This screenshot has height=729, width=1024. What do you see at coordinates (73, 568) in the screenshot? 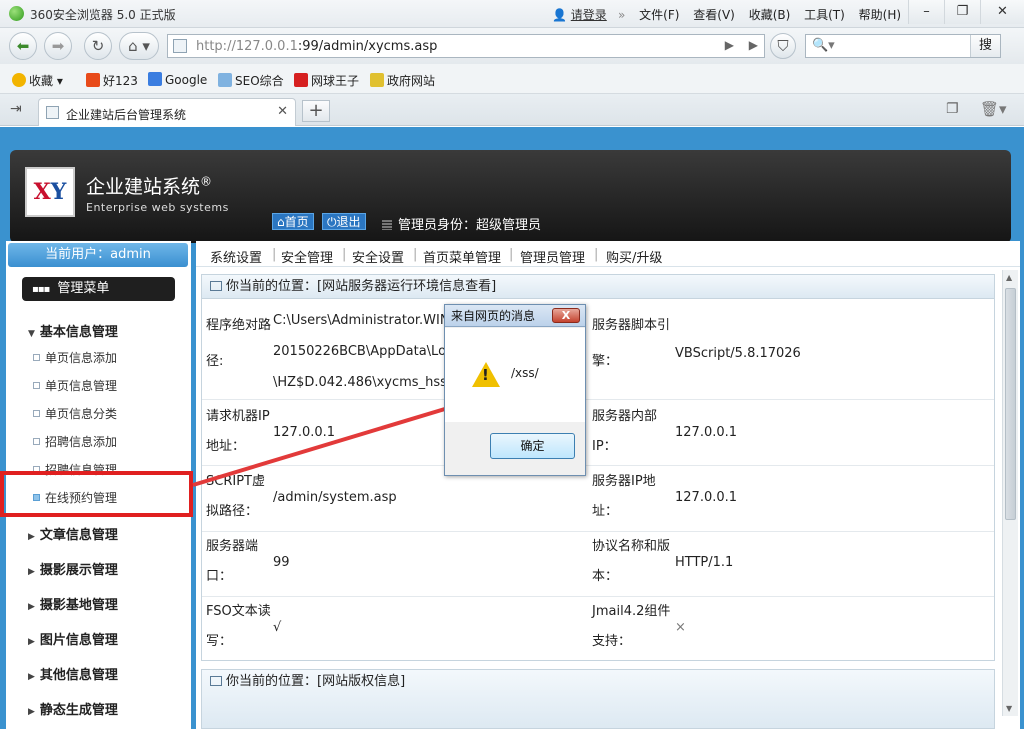
I see `section-photo-display: ▶ 摄影展示管理` at bounding box center [73, 568].